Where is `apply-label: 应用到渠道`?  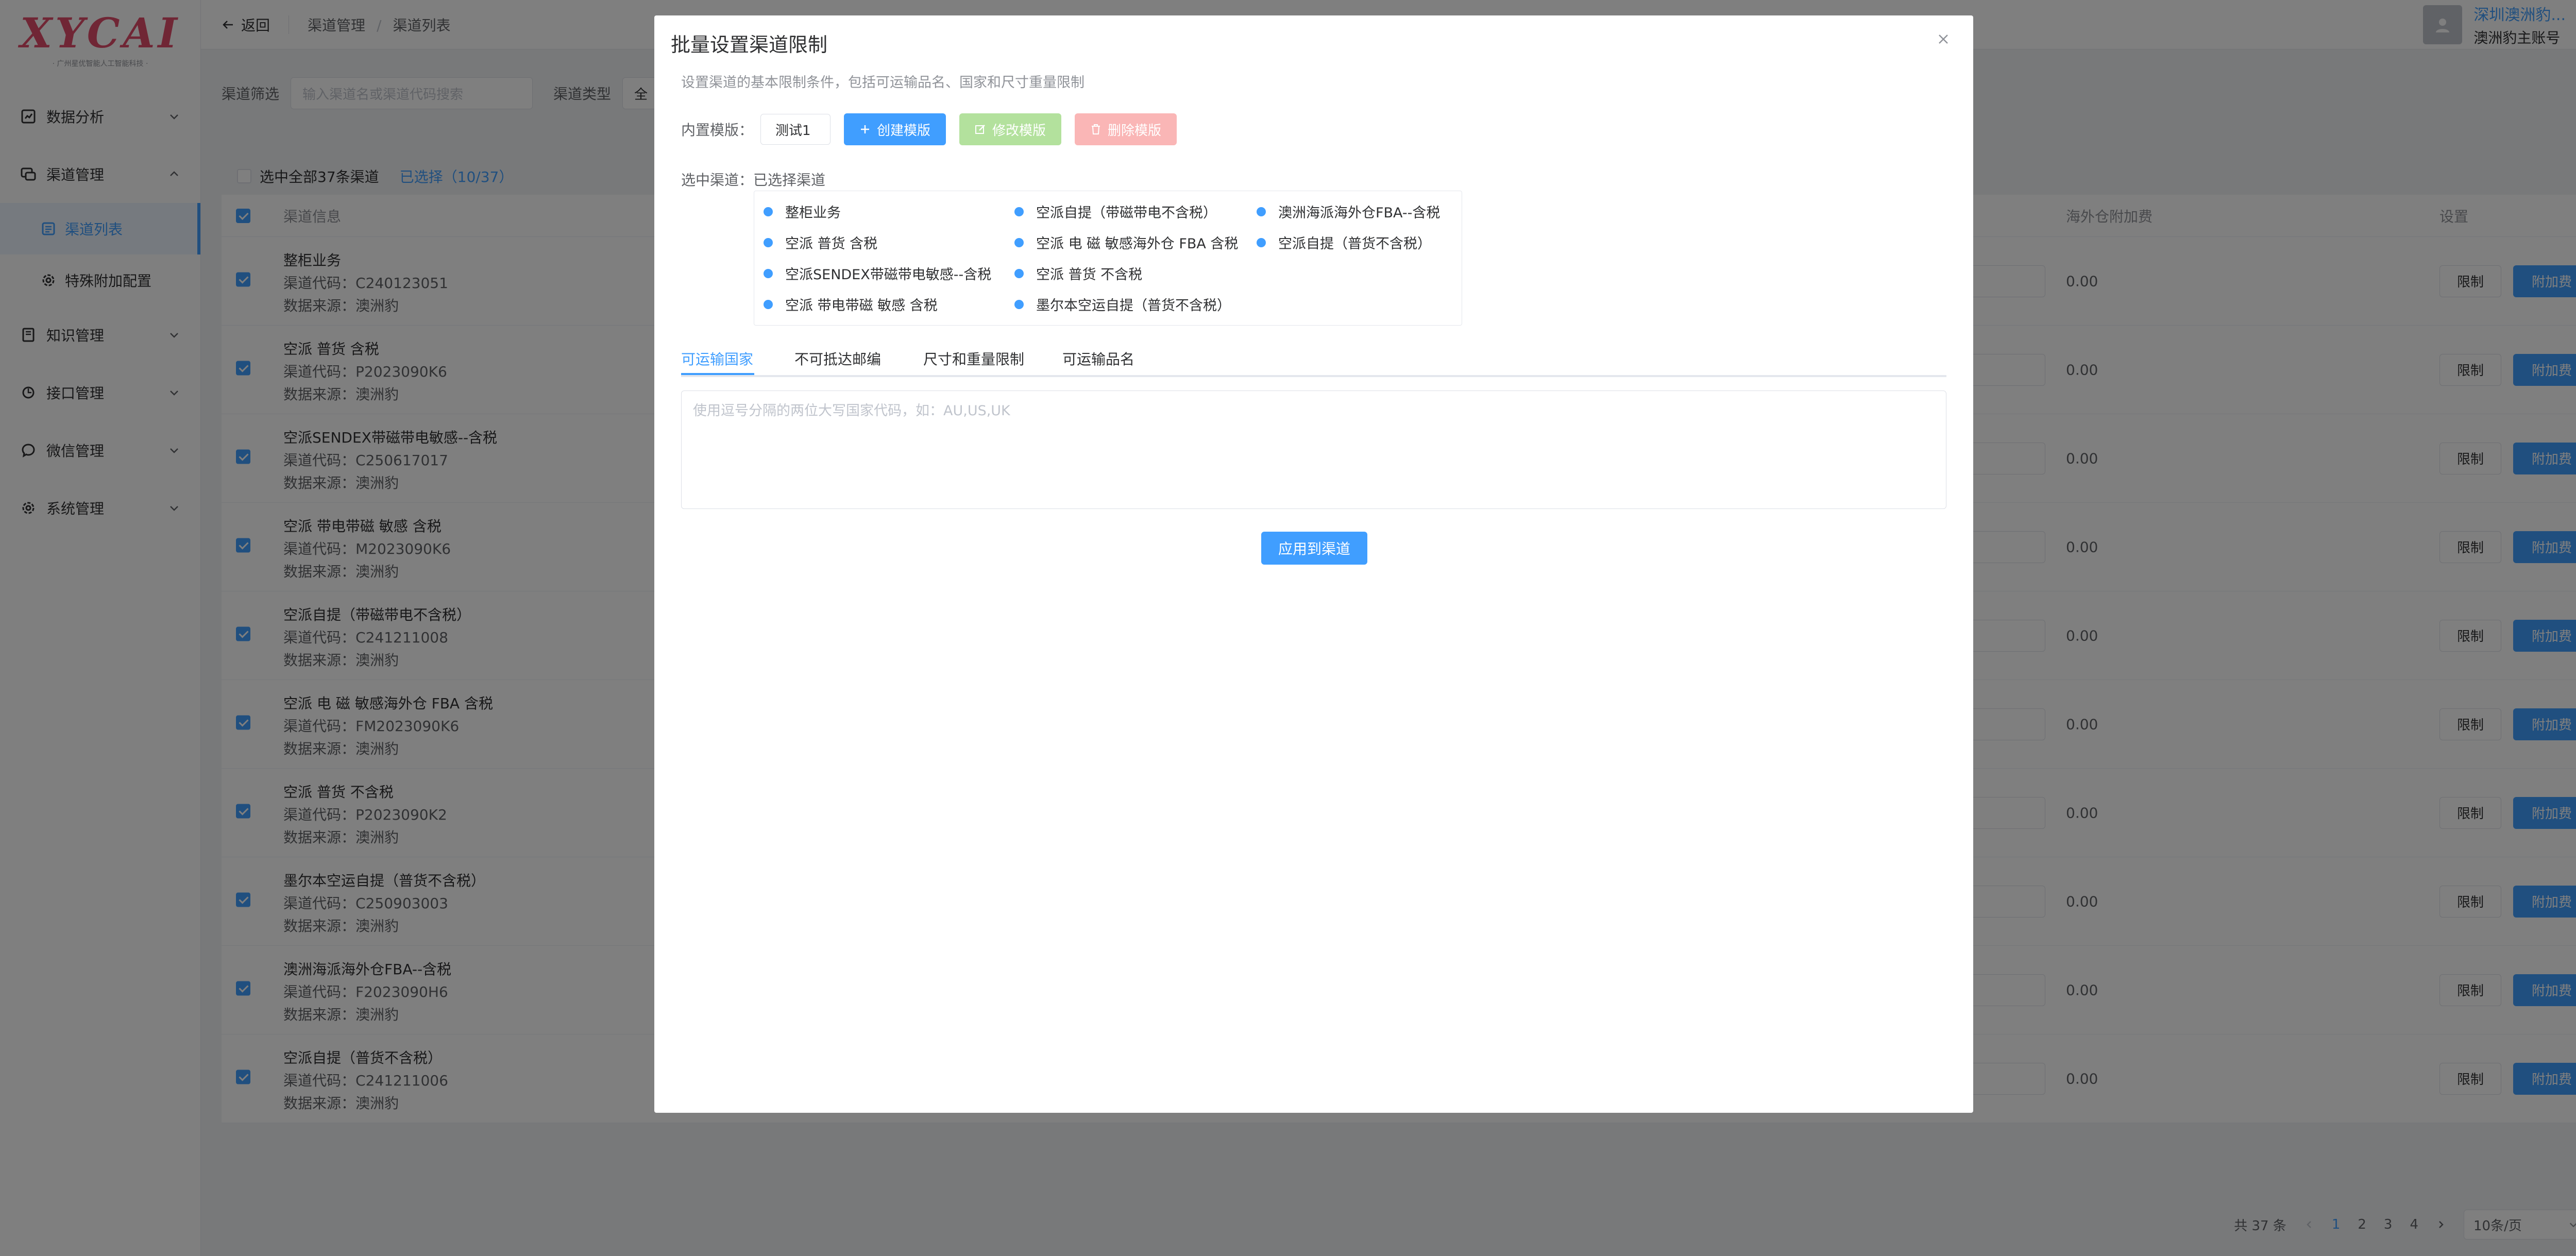
apply-label: 应用到渠道 is located at coordinates (1314, 548).